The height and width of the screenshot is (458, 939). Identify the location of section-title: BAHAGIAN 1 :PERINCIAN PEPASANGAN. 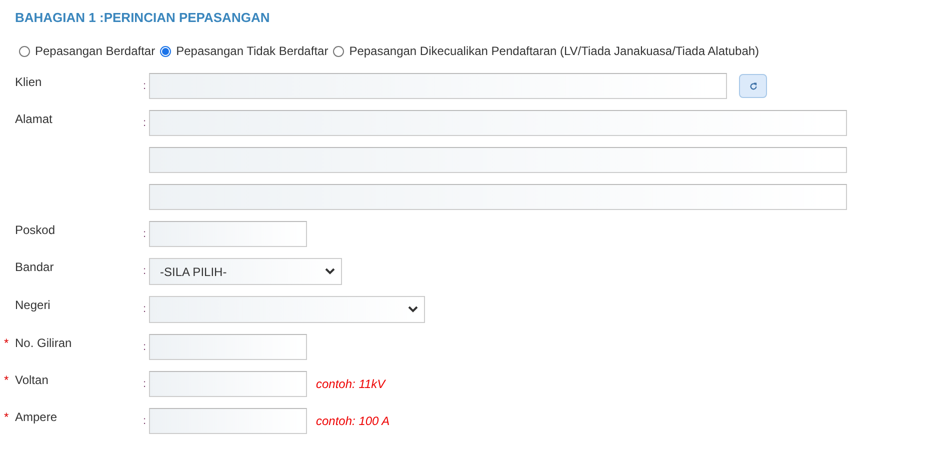
(143, 18).